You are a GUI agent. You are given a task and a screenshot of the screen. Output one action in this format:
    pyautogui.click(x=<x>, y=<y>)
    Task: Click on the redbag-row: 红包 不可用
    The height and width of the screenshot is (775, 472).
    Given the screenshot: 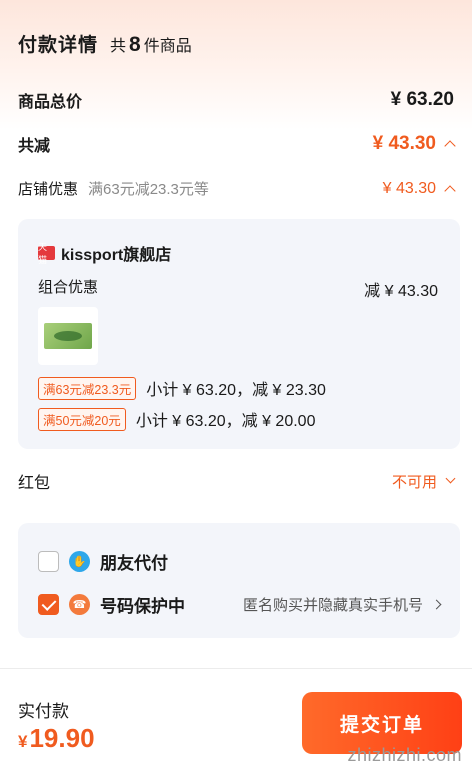 What is the action you would take?
    pyautogui.click(x=237, y=481)
    